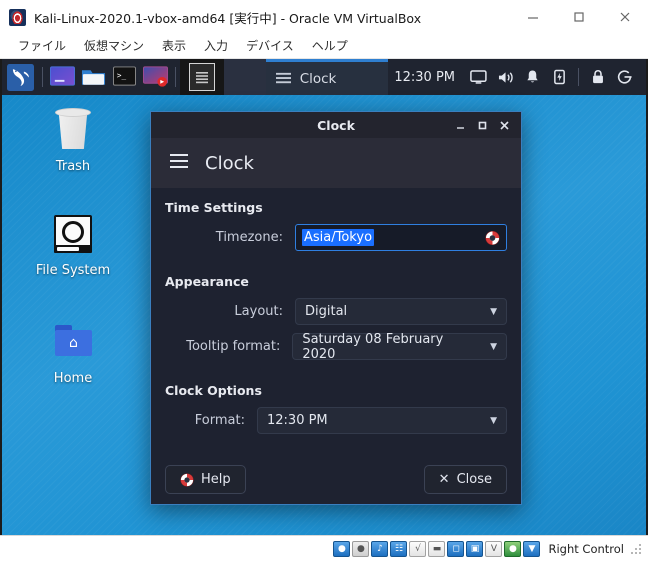 The height and width of the screenshot is (561, 648). I want to click on layout-label: Layout:, so click(258, 311).